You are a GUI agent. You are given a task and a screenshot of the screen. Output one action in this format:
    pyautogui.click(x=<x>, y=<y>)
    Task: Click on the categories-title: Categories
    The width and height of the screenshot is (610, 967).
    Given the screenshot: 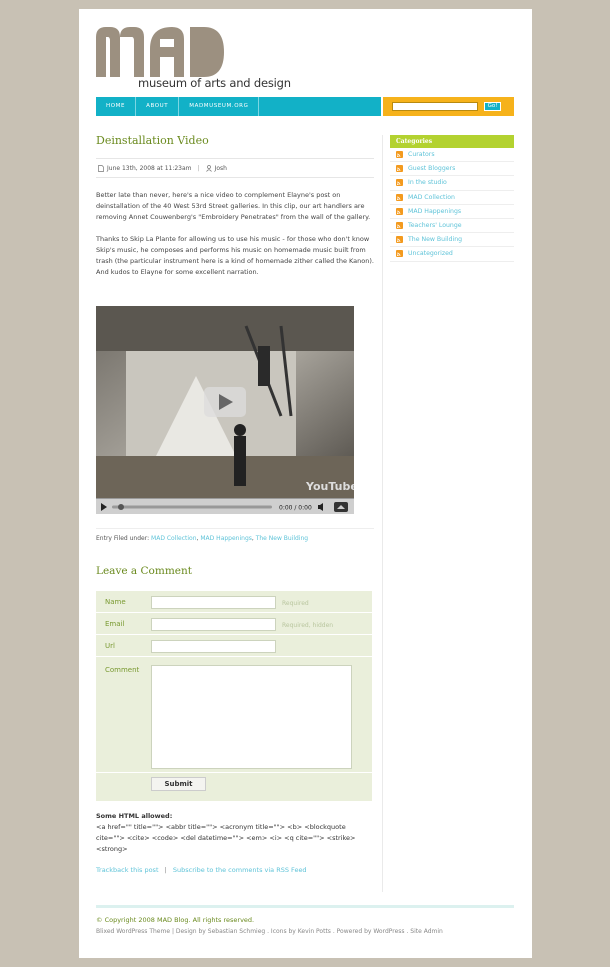 What is the action you would take?
    pyautogui.click(x=452, y=141)
    